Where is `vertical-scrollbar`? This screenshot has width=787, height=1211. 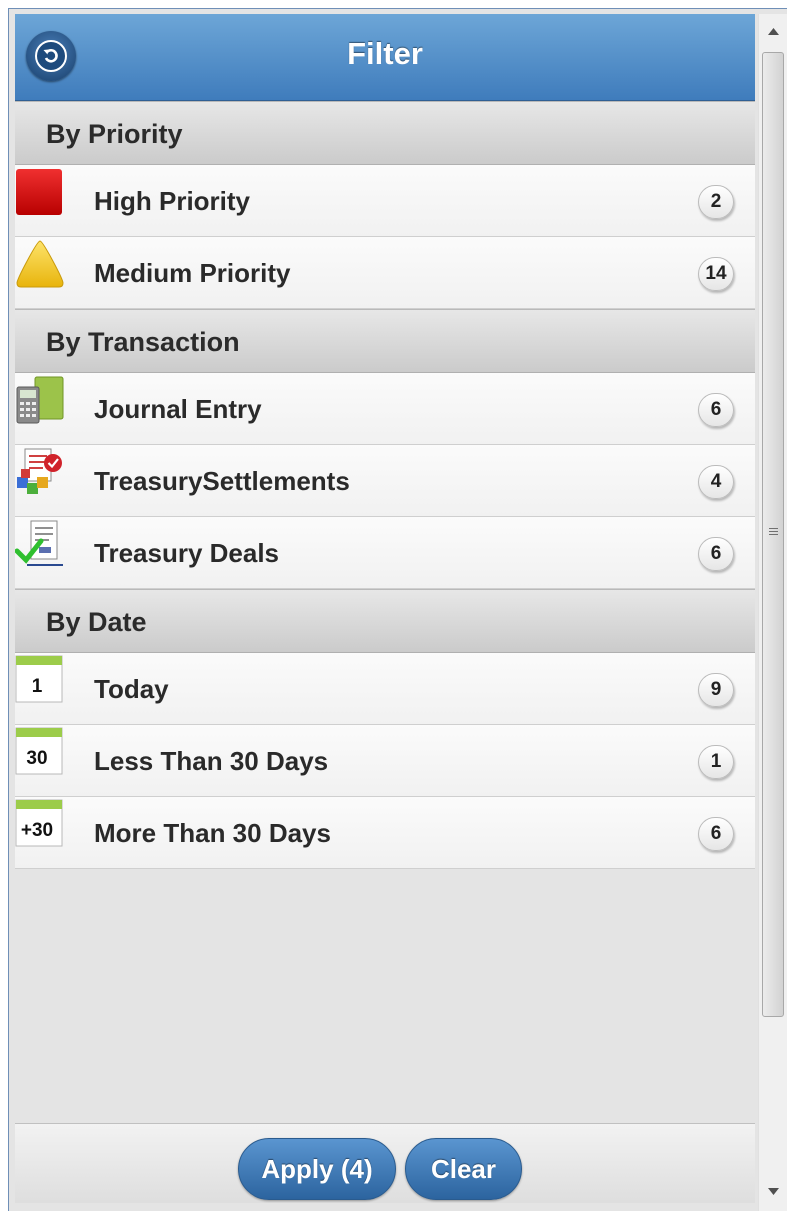
vertical-scrollbar is located at coordinates (772, 612).